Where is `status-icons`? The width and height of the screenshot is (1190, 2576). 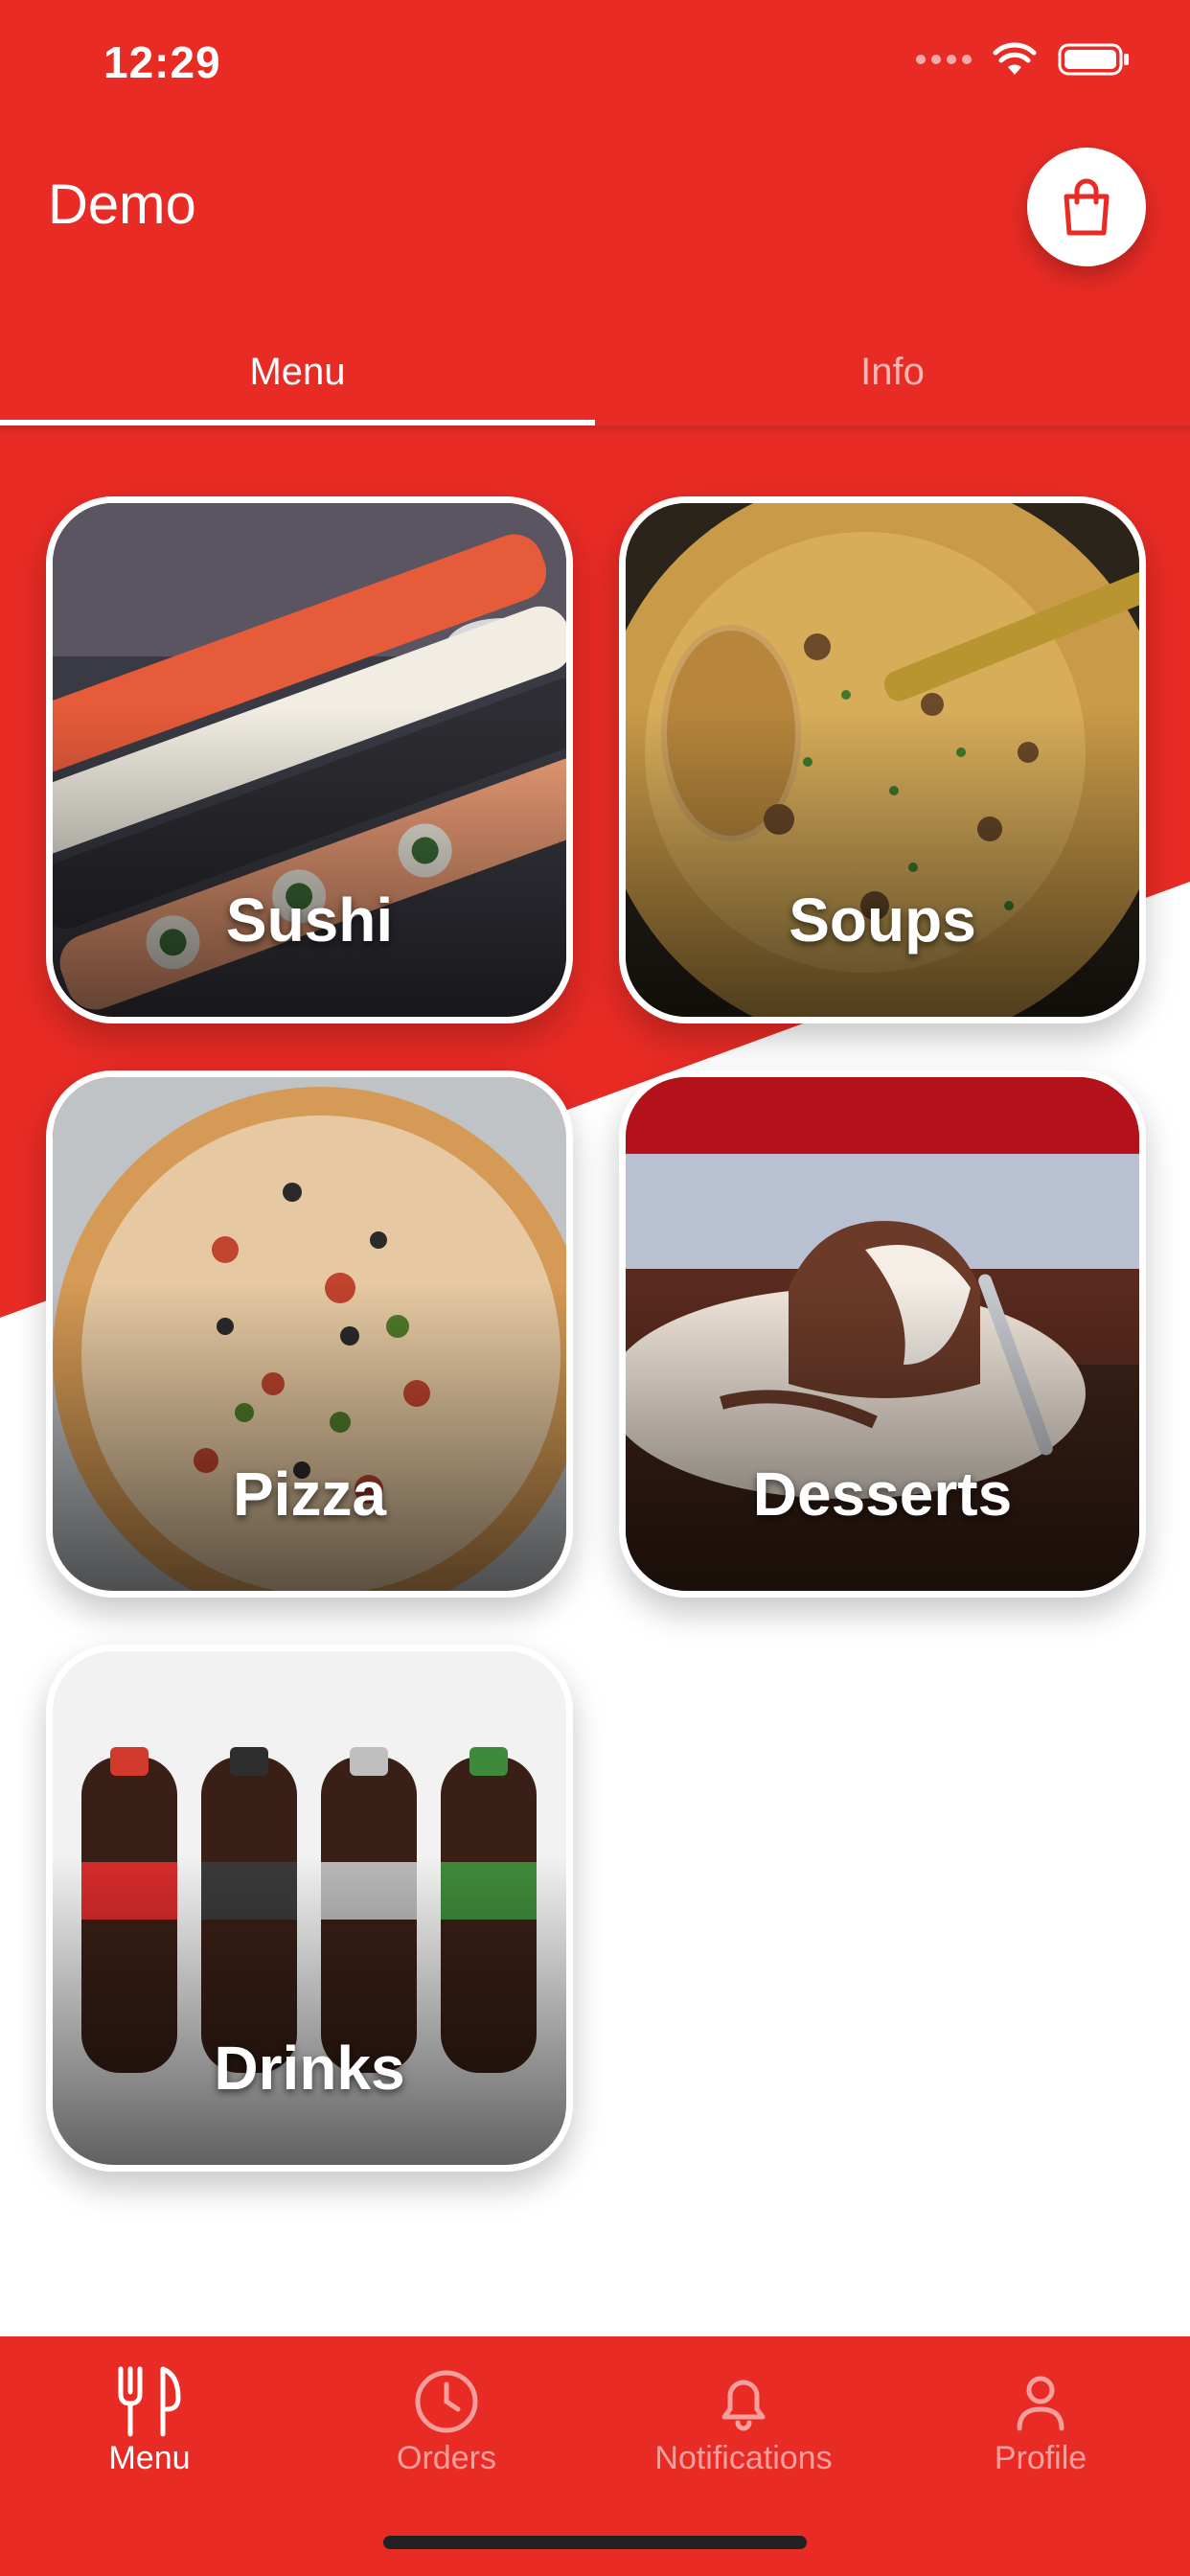
status-icons is located at coordinates (1023, 59).